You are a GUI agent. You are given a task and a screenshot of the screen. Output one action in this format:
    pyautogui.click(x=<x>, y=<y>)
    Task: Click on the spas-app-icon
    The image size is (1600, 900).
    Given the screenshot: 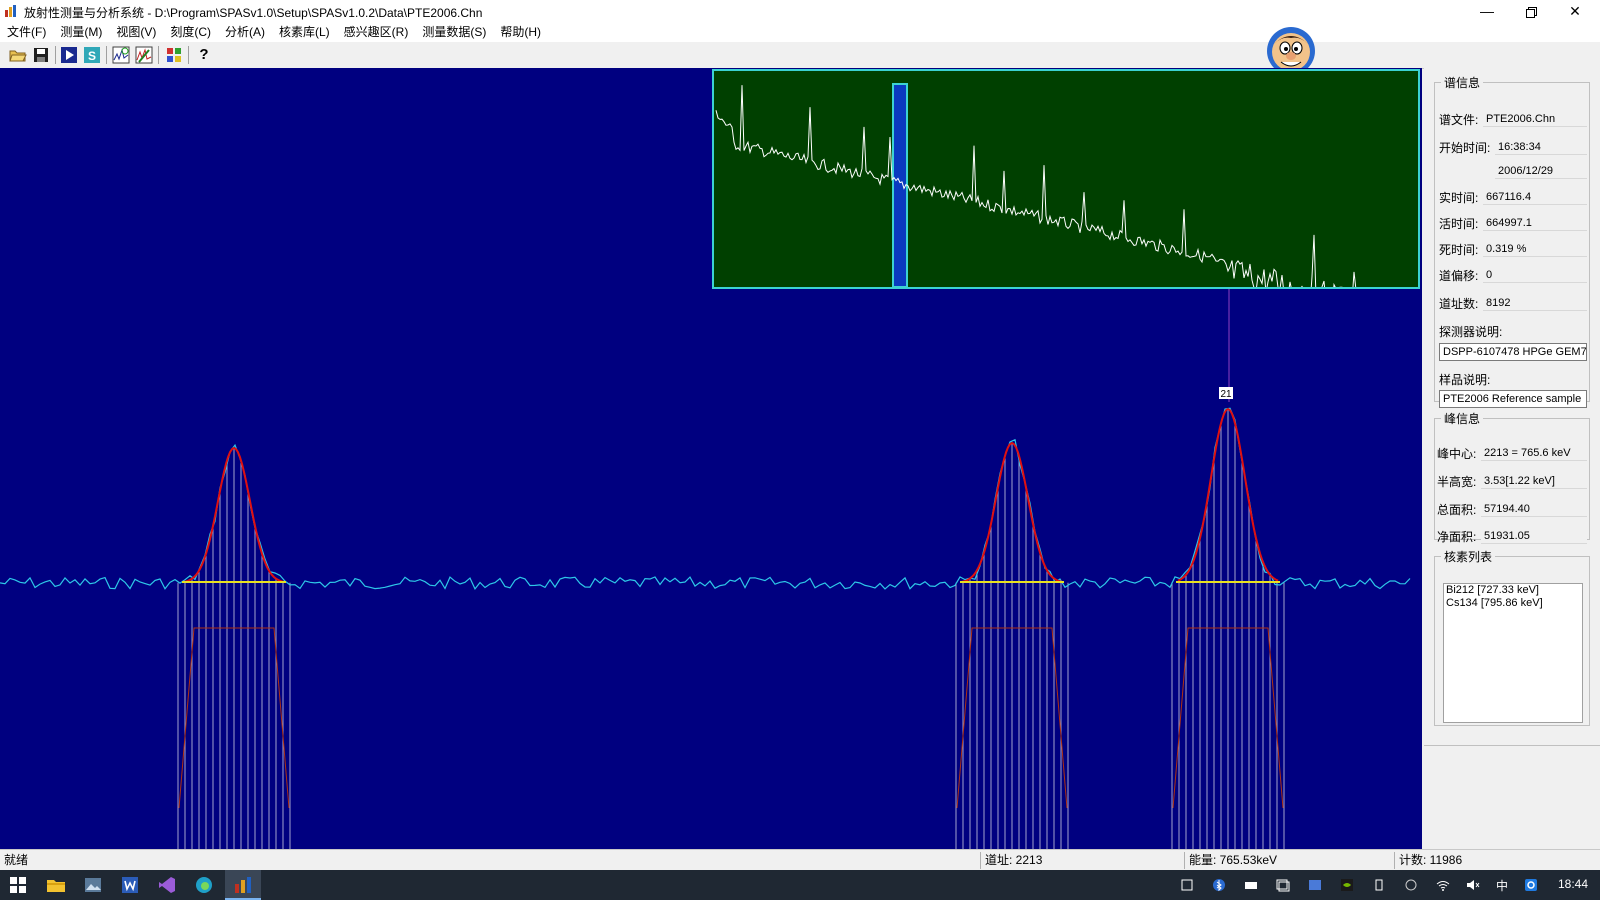 What is the action you would take?
    pyautogui.click(x=243, y=885)
    